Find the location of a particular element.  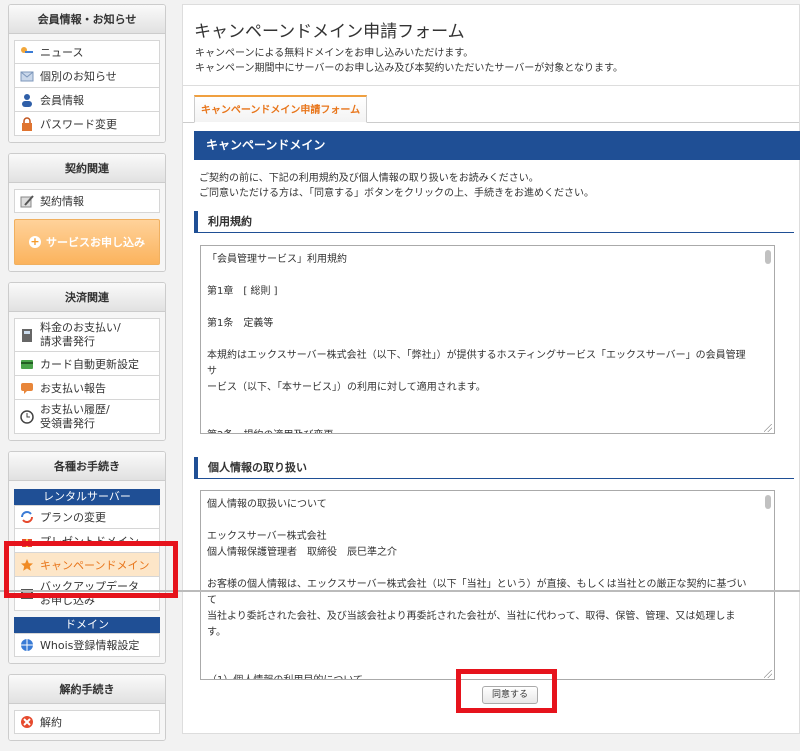

refresh-icon is located at coordinates (27, 517).